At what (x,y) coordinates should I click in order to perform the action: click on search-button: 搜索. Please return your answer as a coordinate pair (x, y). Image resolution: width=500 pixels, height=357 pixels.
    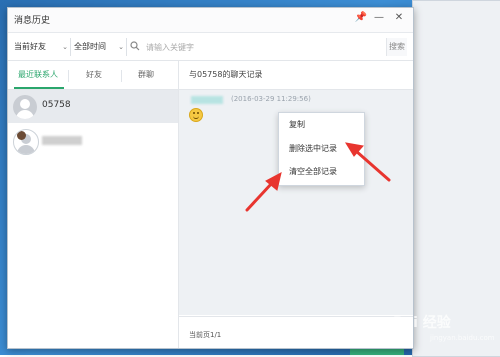
    Looking at the image, I should click on (396, 47).